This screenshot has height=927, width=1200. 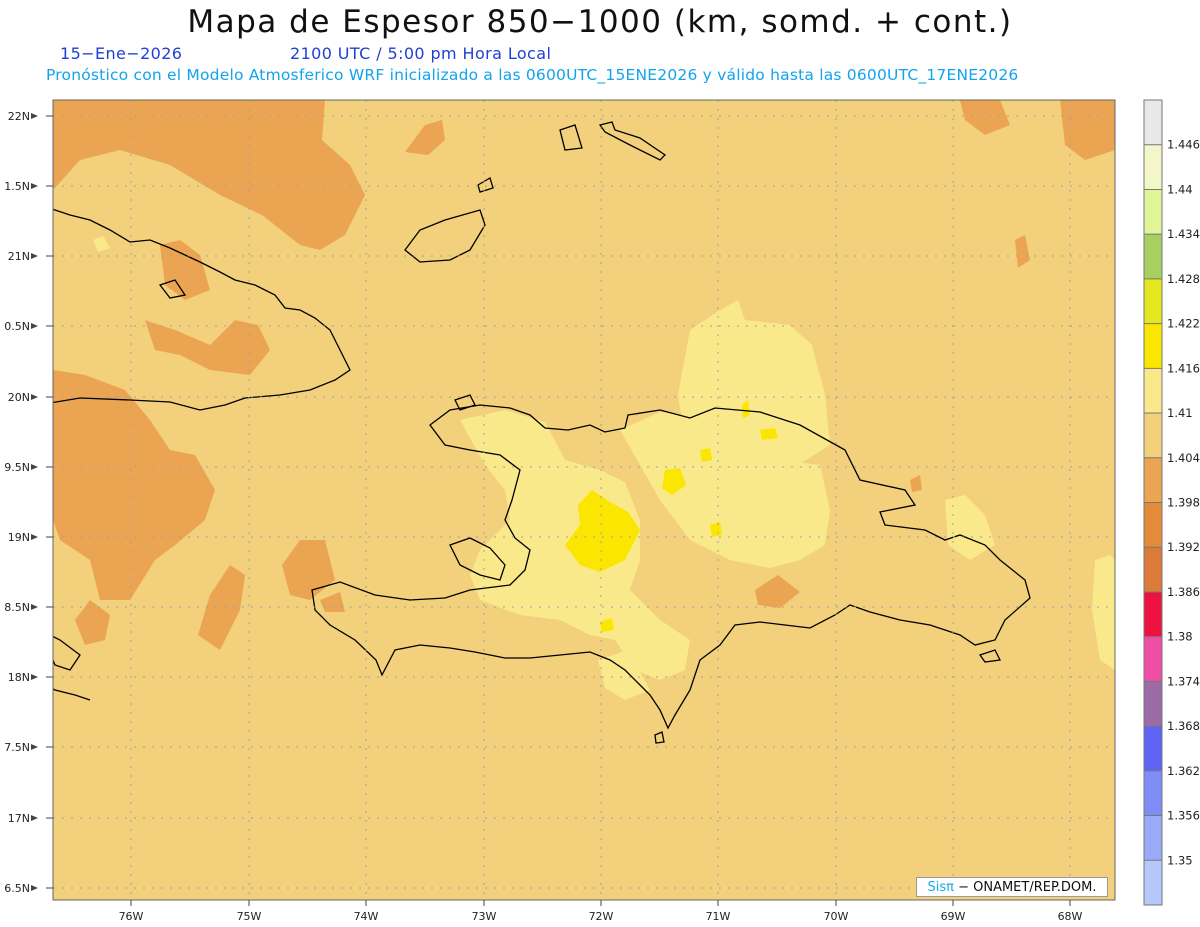 I want to click on lon-tick-labels: 76W 75W 74W 73W 72W 71W 70W 69W 68W, so click(x=601, y=916).